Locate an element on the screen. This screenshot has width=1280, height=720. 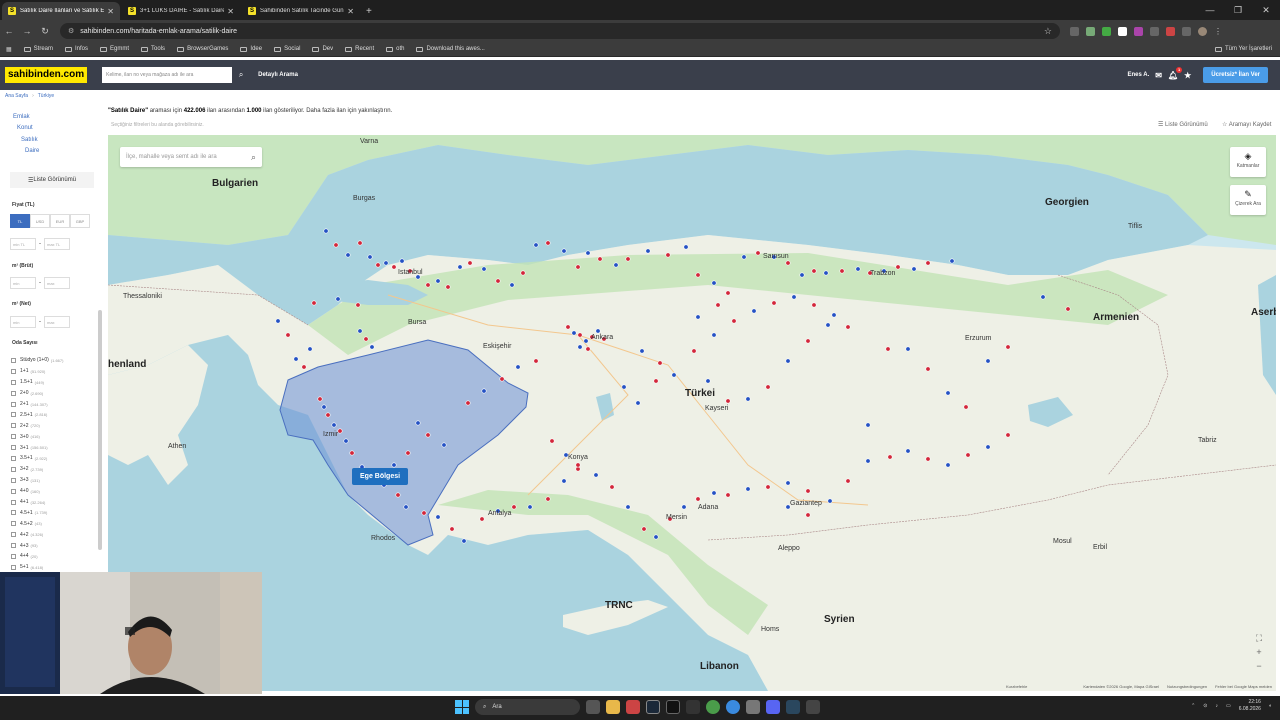
steam-icon is located at coordinates (653, 707).